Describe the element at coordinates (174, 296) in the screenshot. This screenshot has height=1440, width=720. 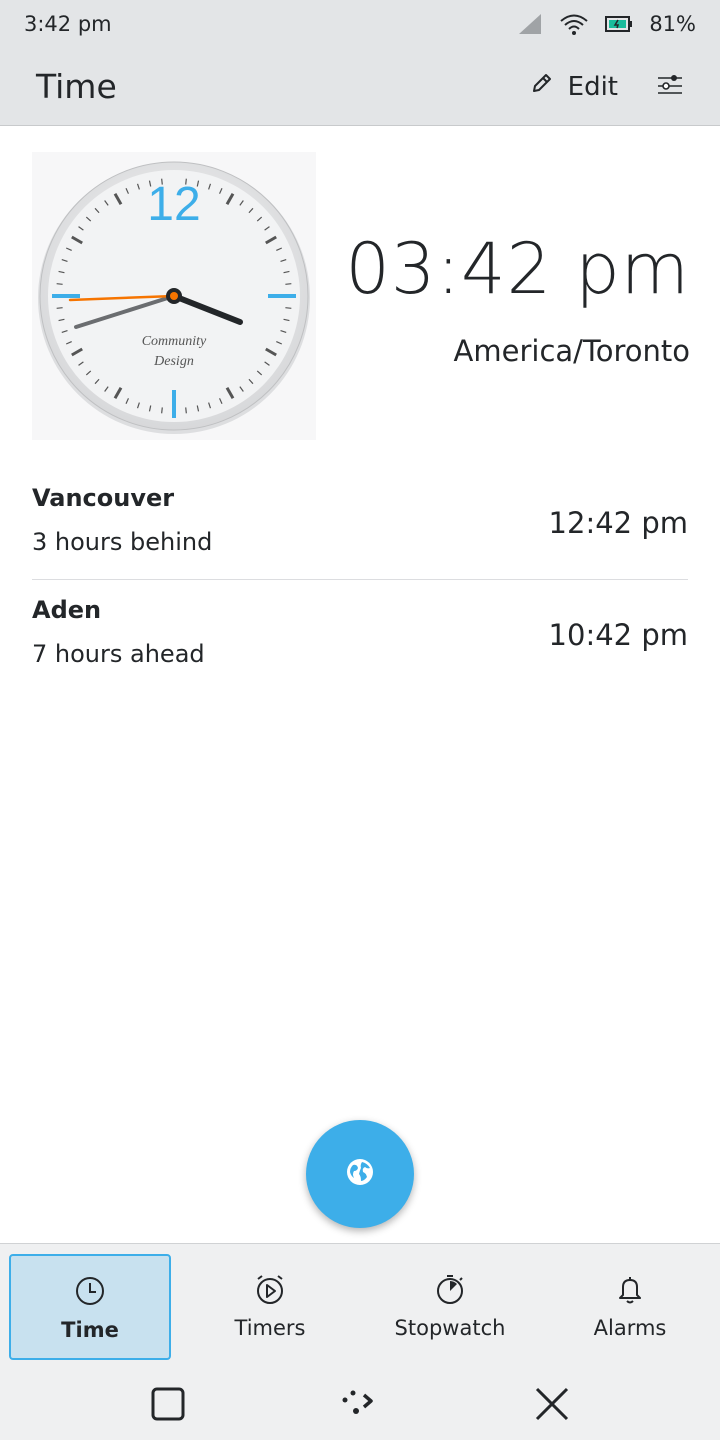
I see `analog-clock: 12 Community Design` at that location.